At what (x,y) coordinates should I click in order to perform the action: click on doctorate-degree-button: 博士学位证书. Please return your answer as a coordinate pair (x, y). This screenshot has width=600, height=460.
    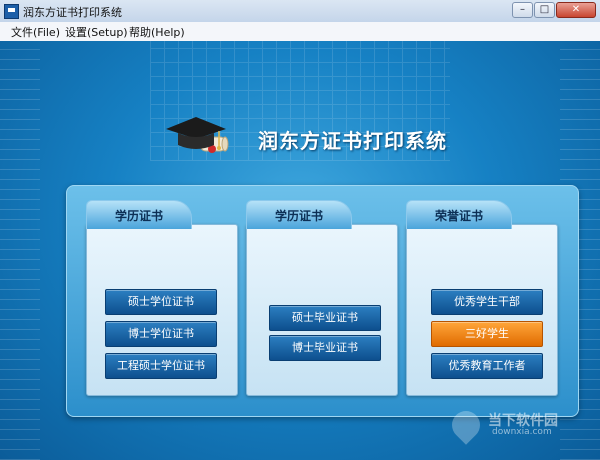
    Looking at the image, I should click on (161, 334).